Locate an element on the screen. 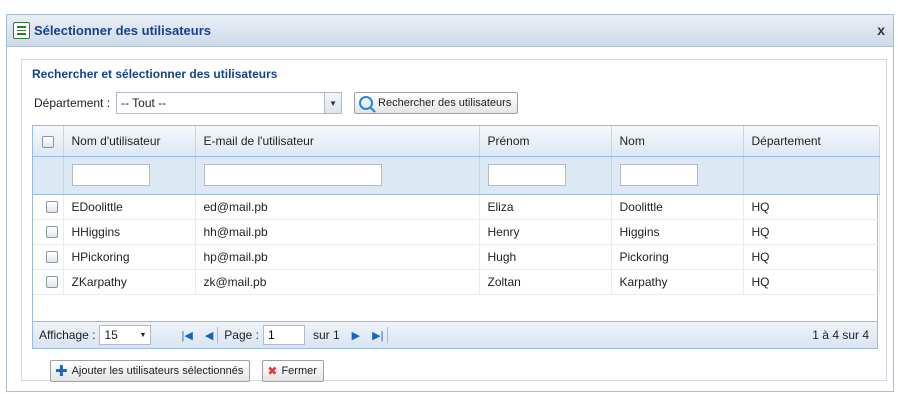 This screenshot has width=898, height=394. close-button-label: Fermer is located at coordinates (299, 371).